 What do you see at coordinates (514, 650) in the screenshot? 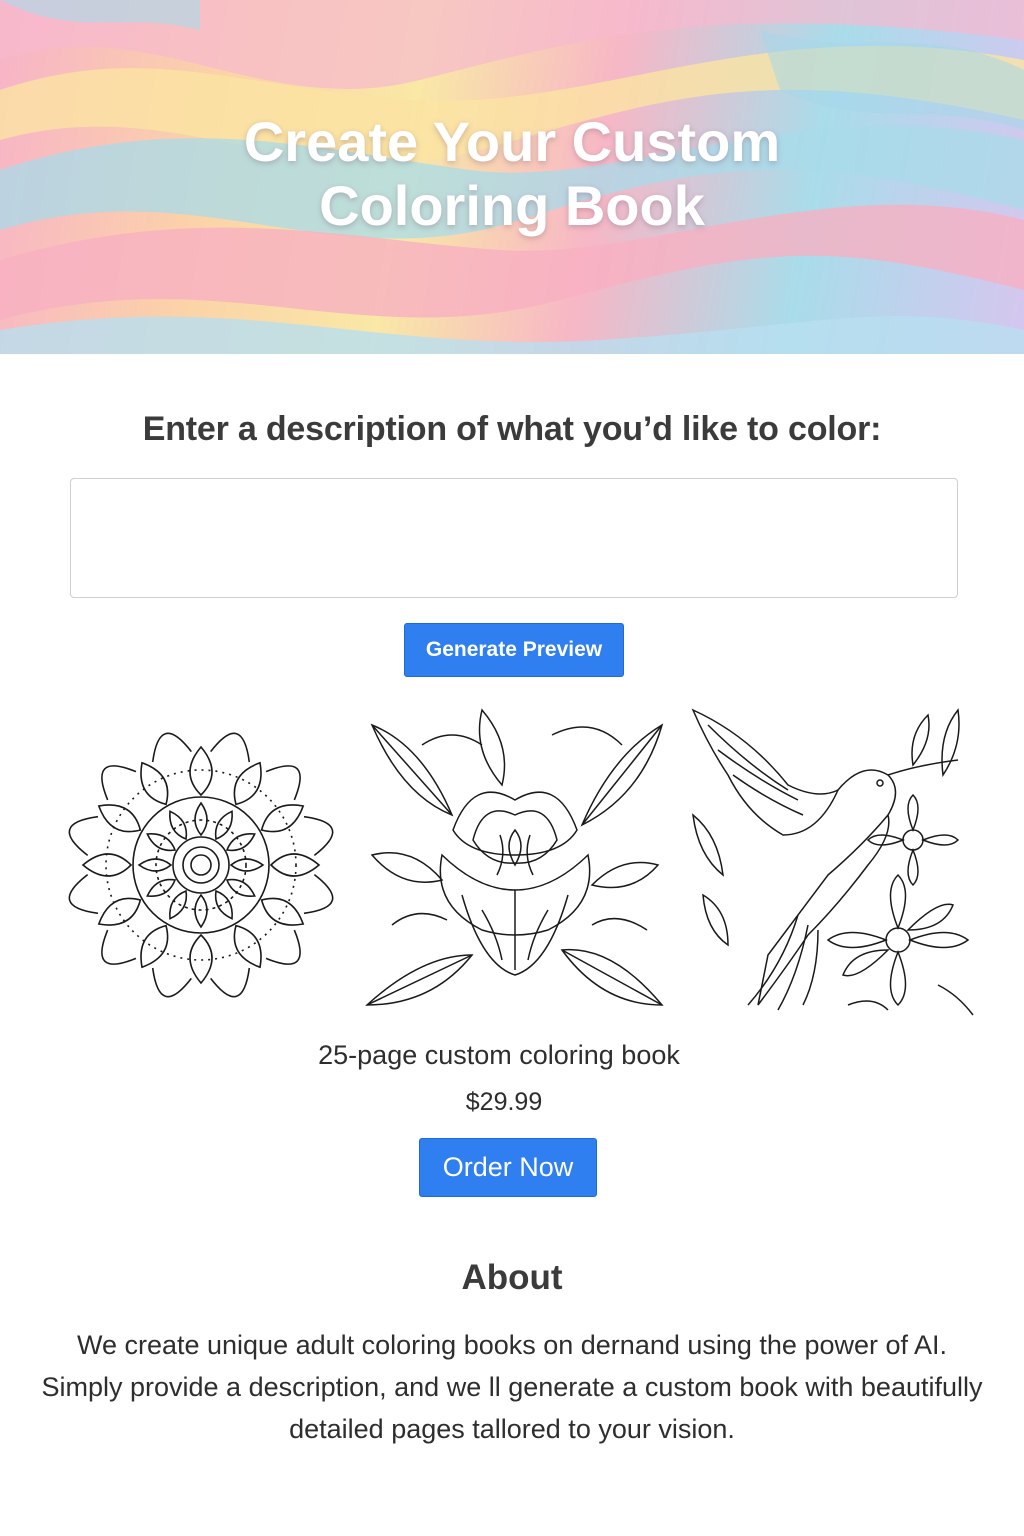
I see `generate-preview-button: Generate Preview` at bounding box center [514, 650].